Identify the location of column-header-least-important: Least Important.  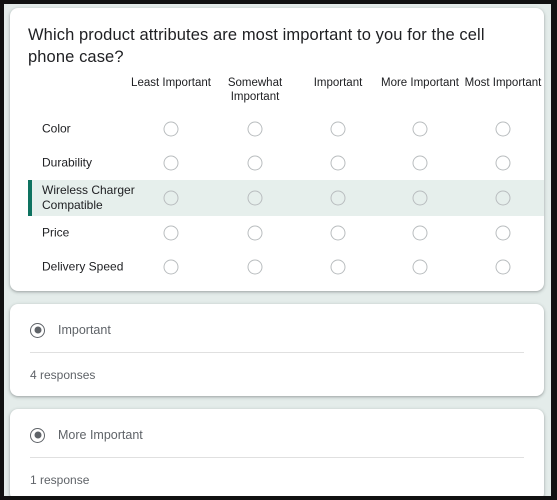
(171, 83).